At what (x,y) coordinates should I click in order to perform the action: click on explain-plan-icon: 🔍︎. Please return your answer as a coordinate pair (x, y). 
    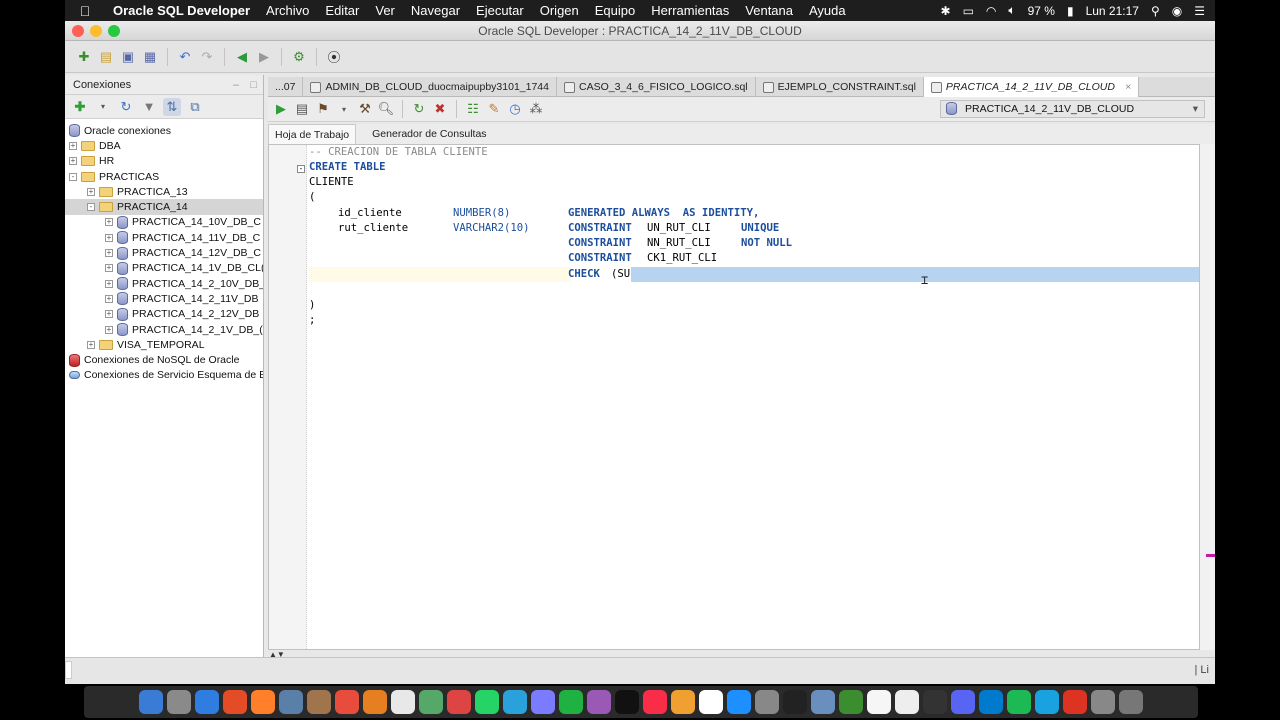
    Looking at the image, I should click on (386, 109).